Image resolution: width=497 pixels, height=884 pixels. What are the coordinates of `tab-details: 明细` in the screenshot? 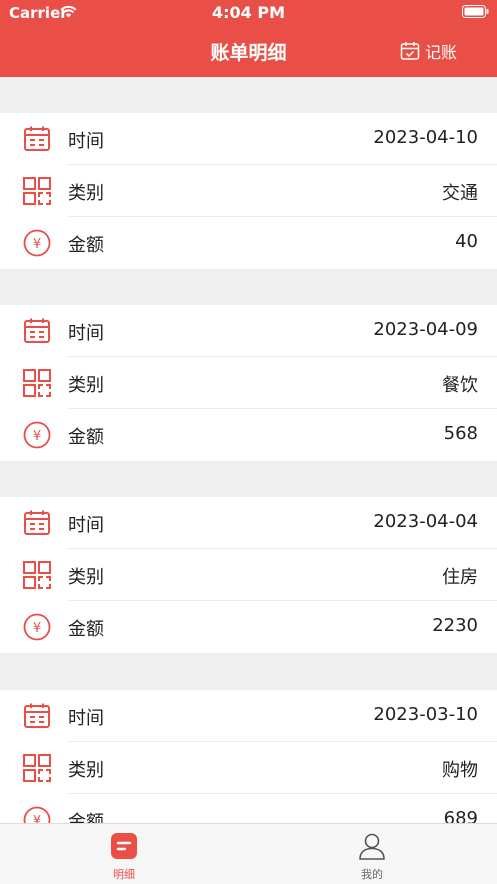 It's located at (124, 854).